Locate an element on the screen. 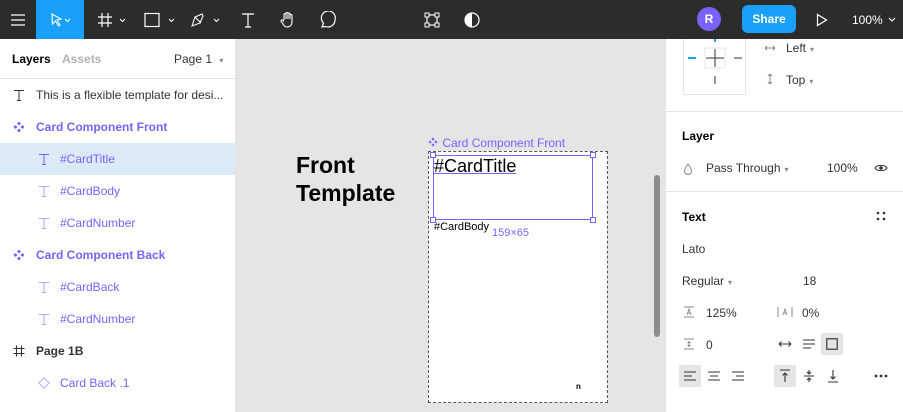 The image size is (903, 412). component-frame-label: Card Component Front is located at coordinates (496, 143).